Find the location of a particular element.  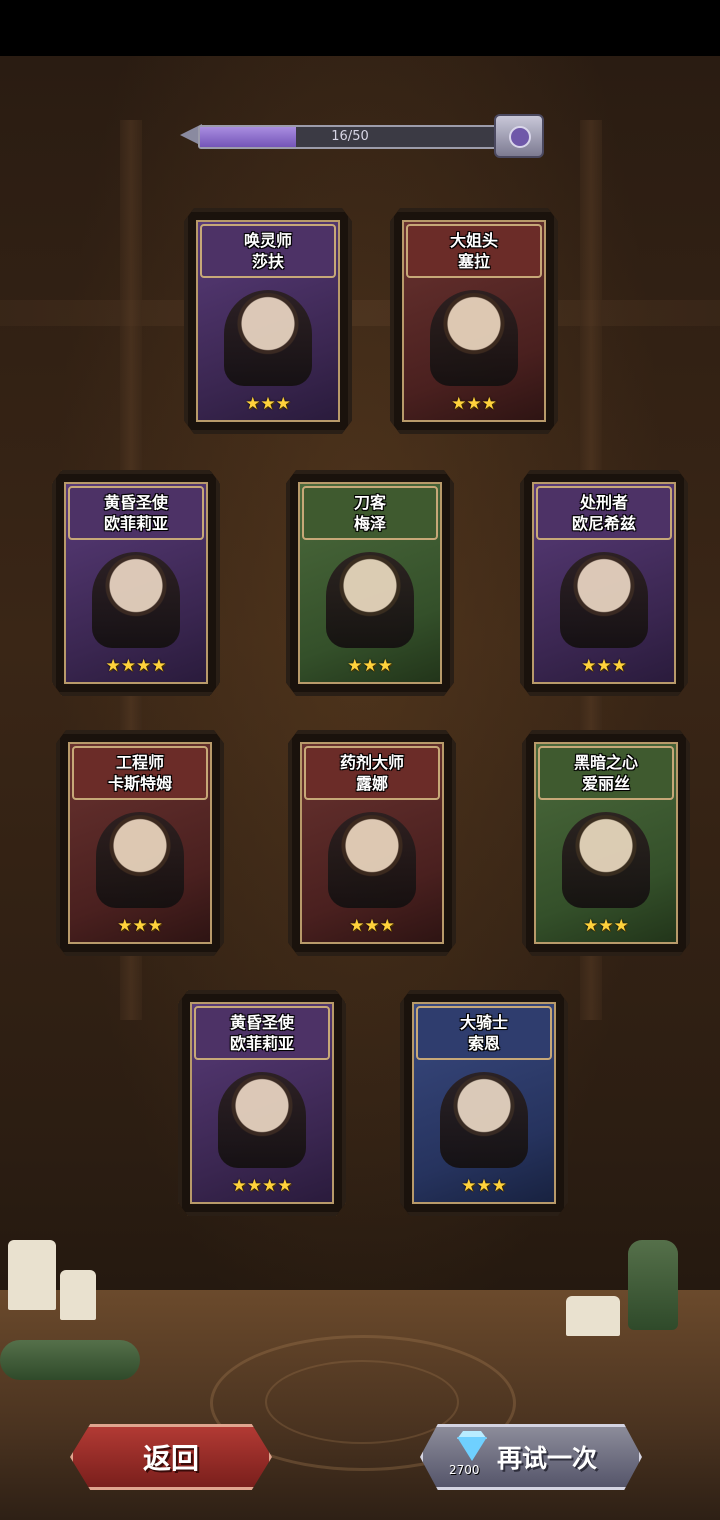

card-banner: 大骑士 索恩 is located at coordinates (484, 1033).